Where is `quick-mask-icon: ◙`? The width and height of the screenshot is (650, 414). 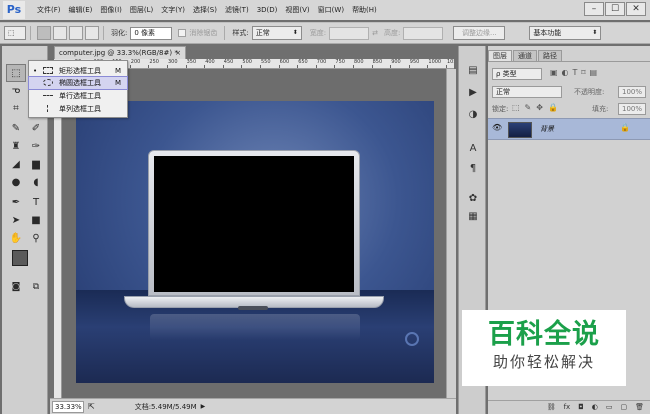
quick-mask-icon: ◙ is located at coordinates (16, 287).